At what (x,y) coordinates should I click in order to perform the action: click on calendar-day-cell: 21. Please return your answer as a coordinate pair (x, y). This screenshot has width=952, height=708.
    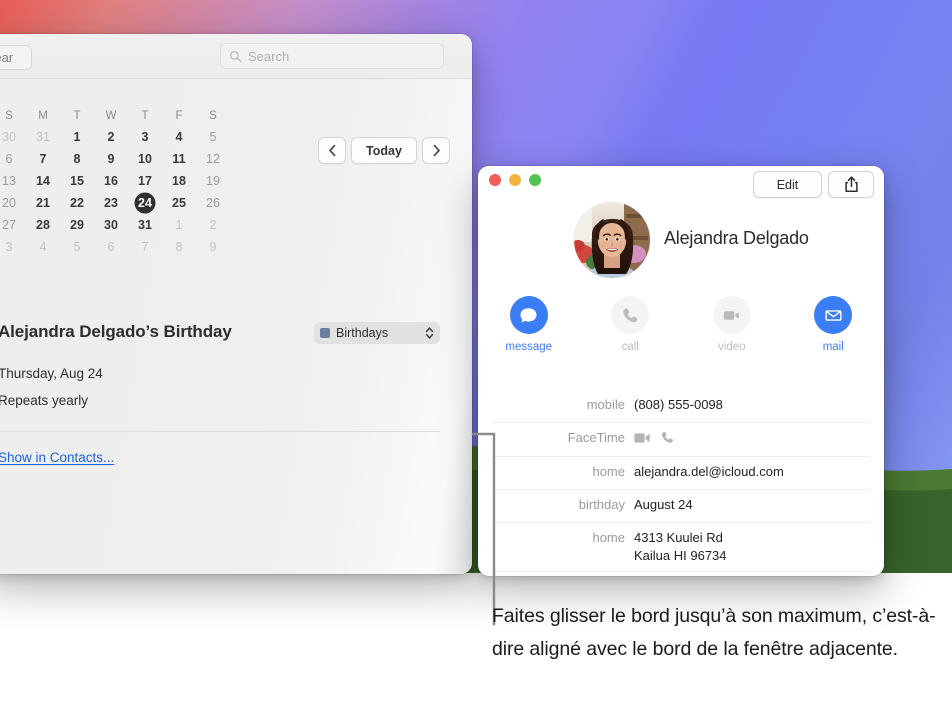
    Looking at the image, I should click on (43, 203).